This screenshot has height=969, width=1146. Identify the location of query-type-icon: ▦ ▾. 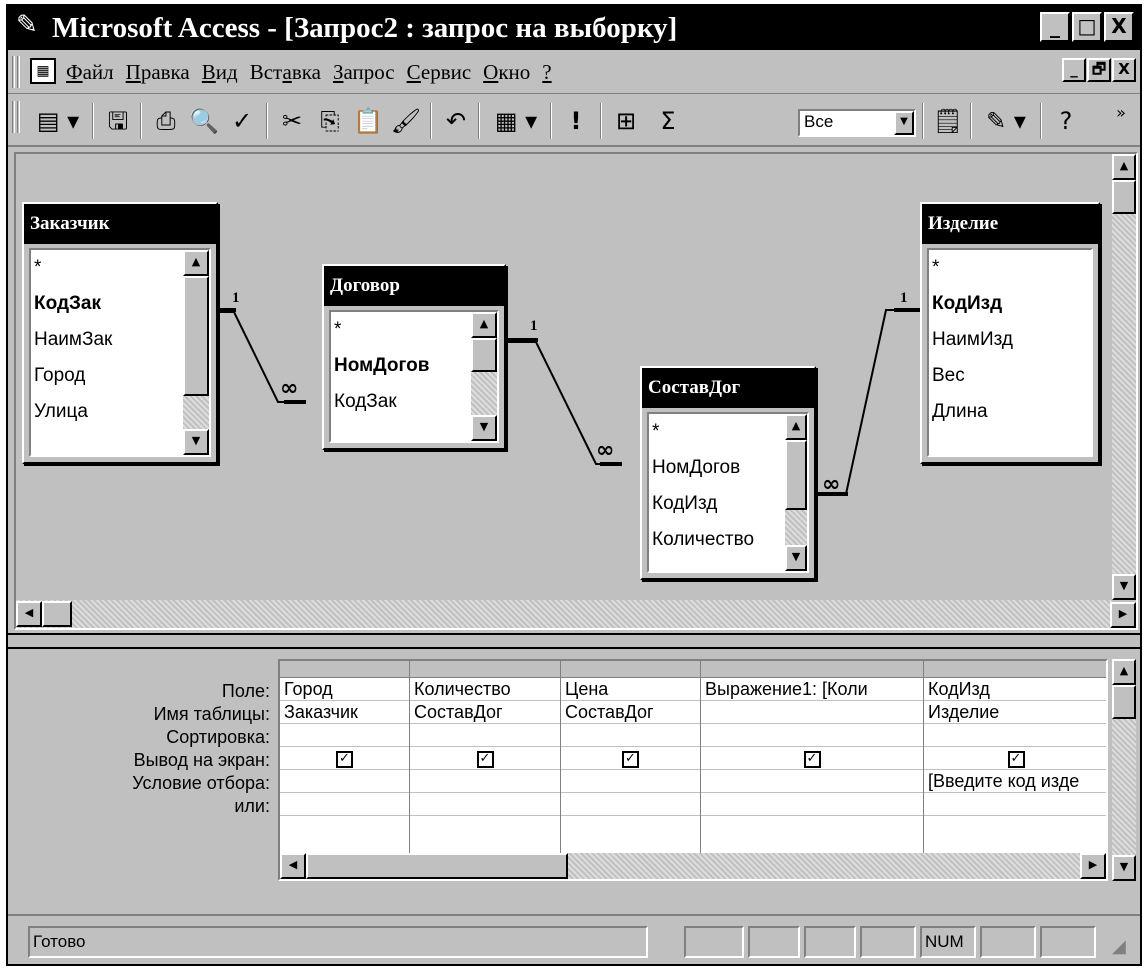
(516, 121).